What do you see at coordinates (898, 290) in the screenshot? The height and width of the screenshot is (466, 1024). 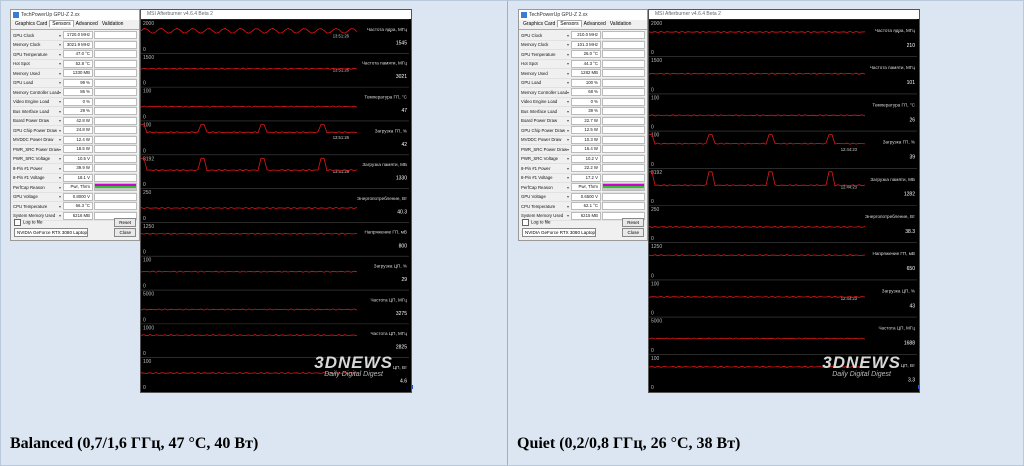 I see `graph-label: Загрузка ЦП, %` at bounding box center [898, 290].